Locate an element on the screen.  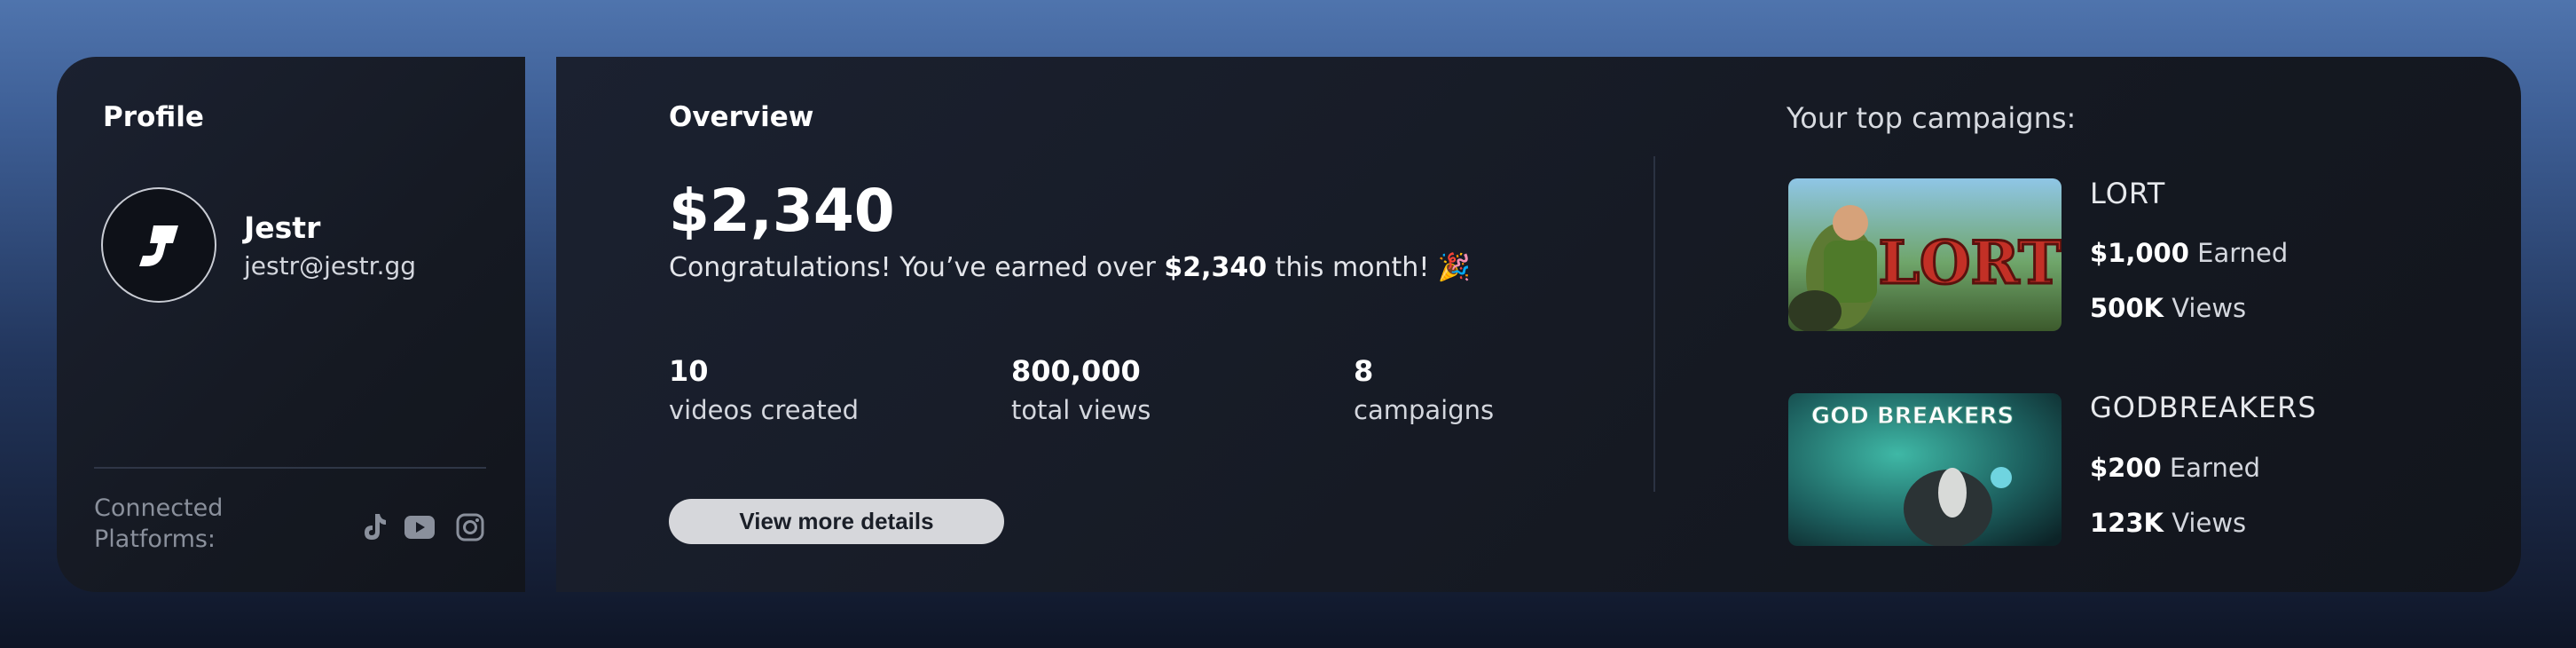
profile-title: Profile is located at coordinates (153, 117).